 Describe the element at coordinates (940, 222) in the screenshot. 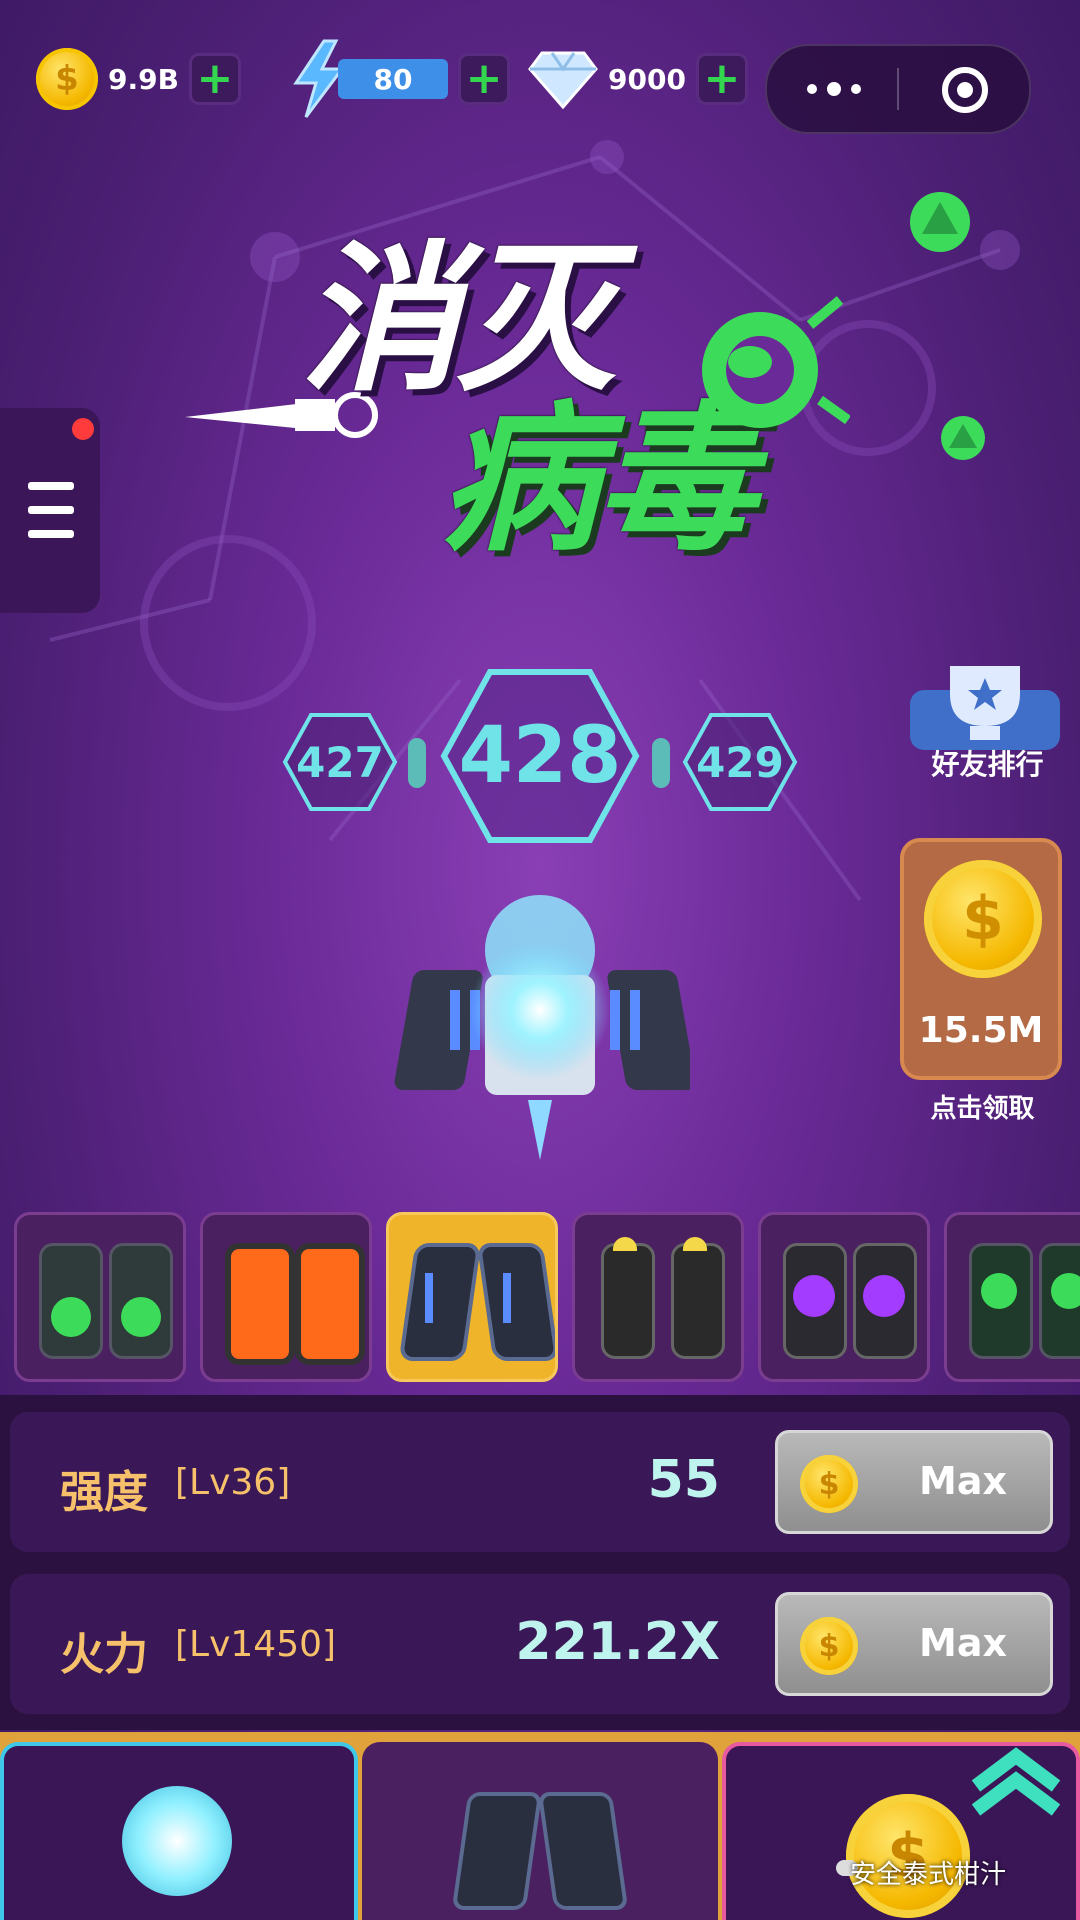

I see `green-triangle-virus-icon` at that location.